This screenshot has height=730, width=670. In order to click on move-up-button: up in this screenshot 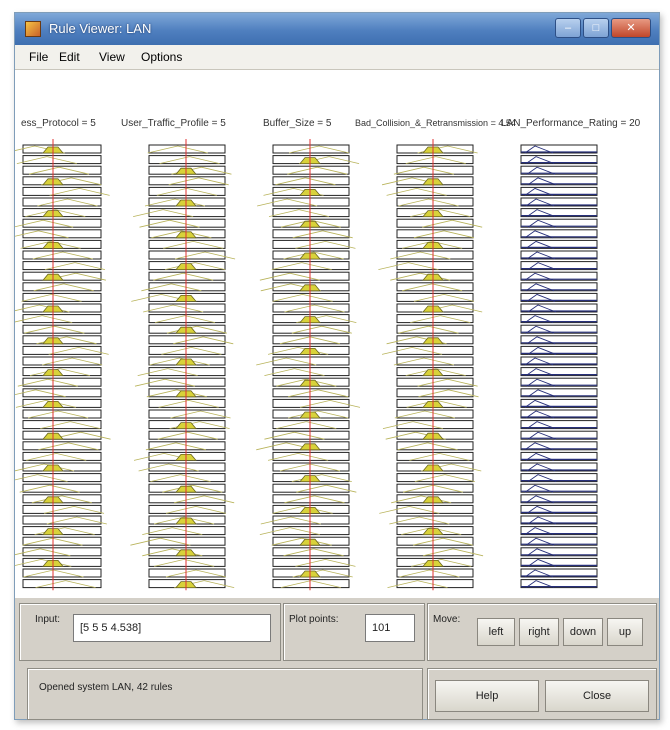, I will do `click(625, 632)`.